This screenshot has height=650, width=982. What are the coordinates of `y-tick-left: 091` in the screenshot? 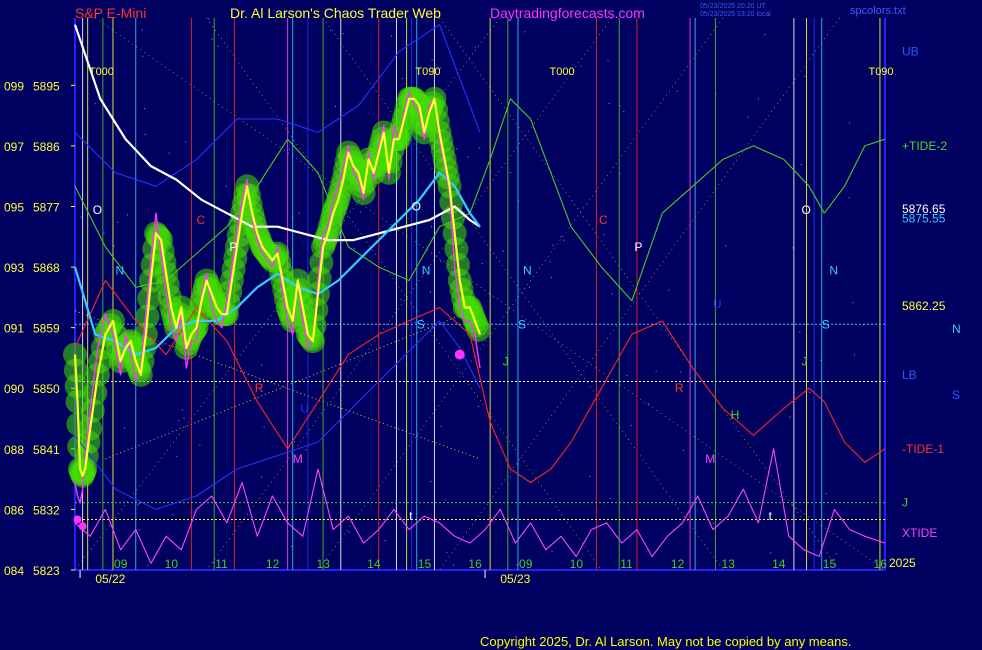 It's located at (14, 329).